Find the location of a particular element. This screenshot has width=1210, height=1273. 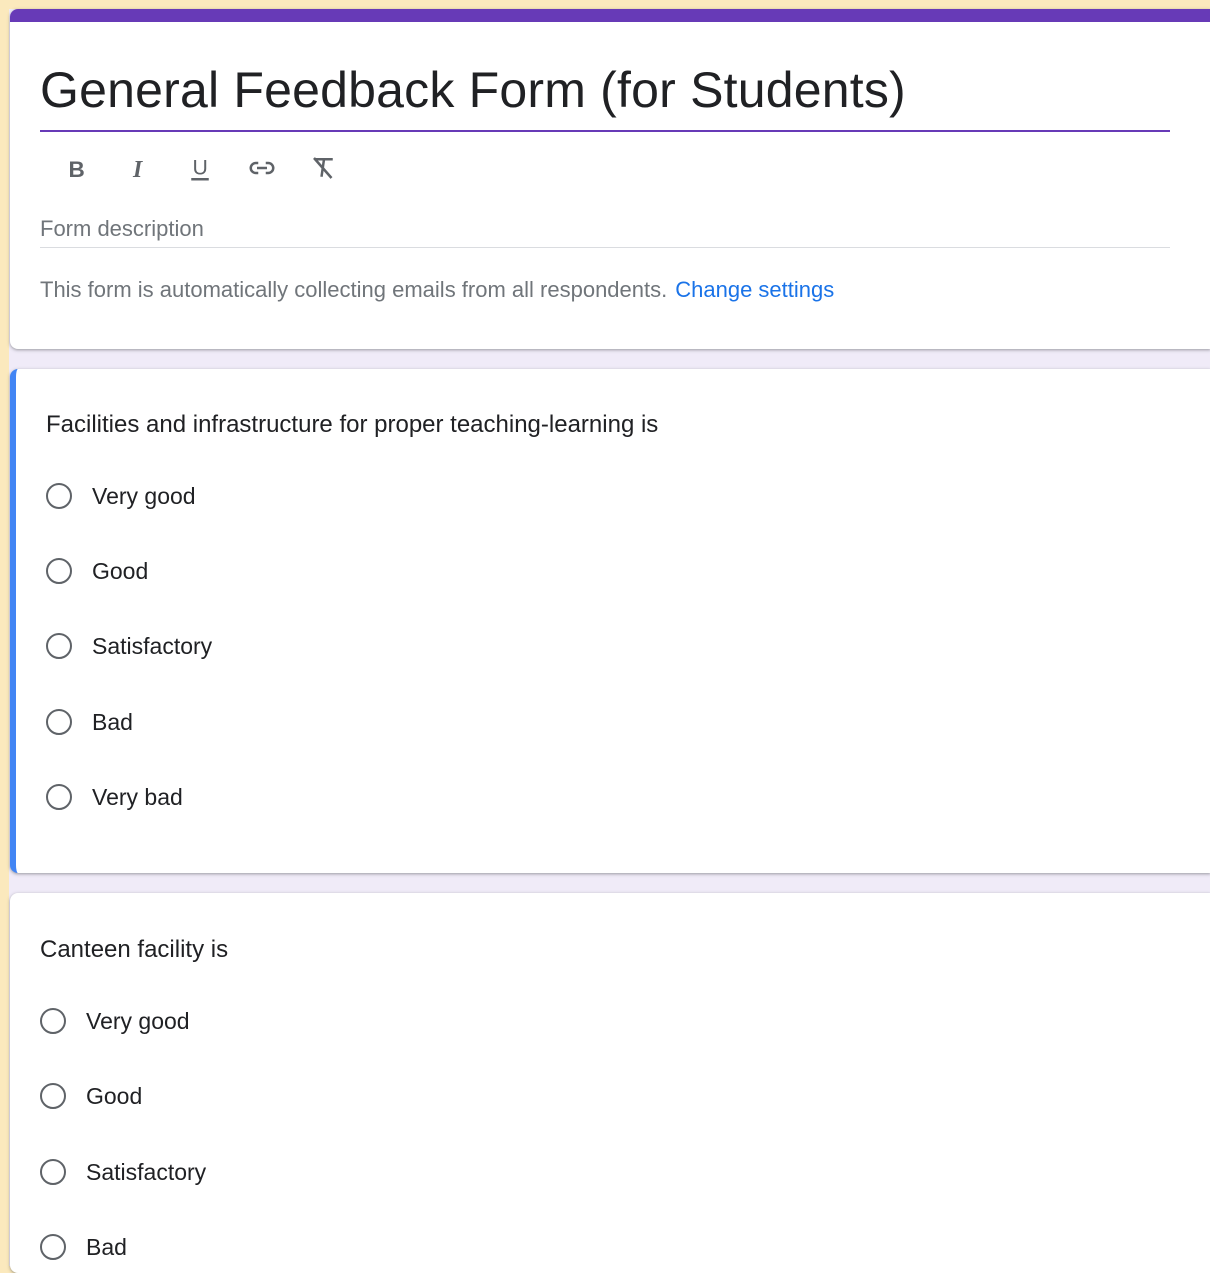

underline-icon: U is located at coordinates (200, 168).